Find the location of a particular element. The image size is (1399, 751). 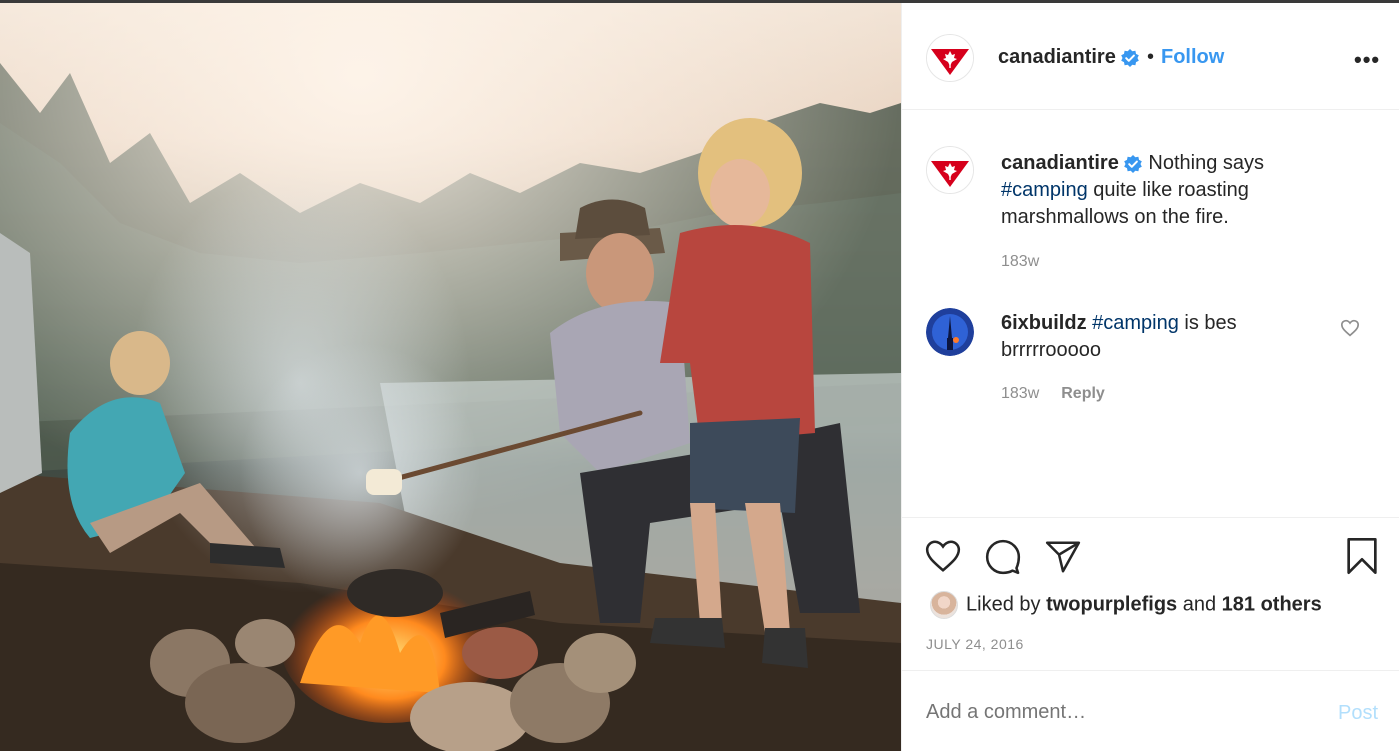

commenter-avatar is located at coordinates (950, 332).